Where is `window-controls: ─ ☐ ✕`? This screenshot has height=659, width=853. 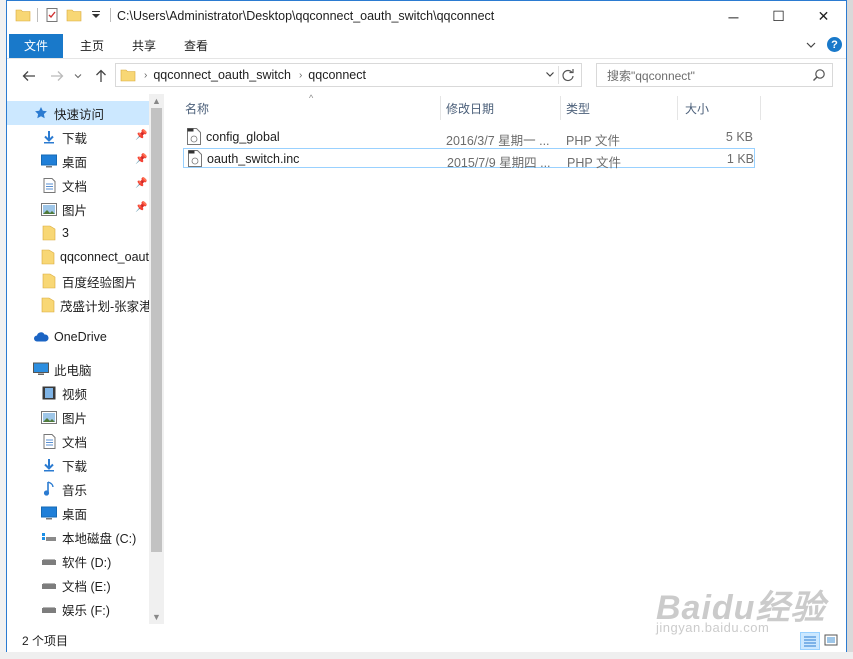 window-controls: ─ ☐ ✕ is located at coordinates (778, 16).